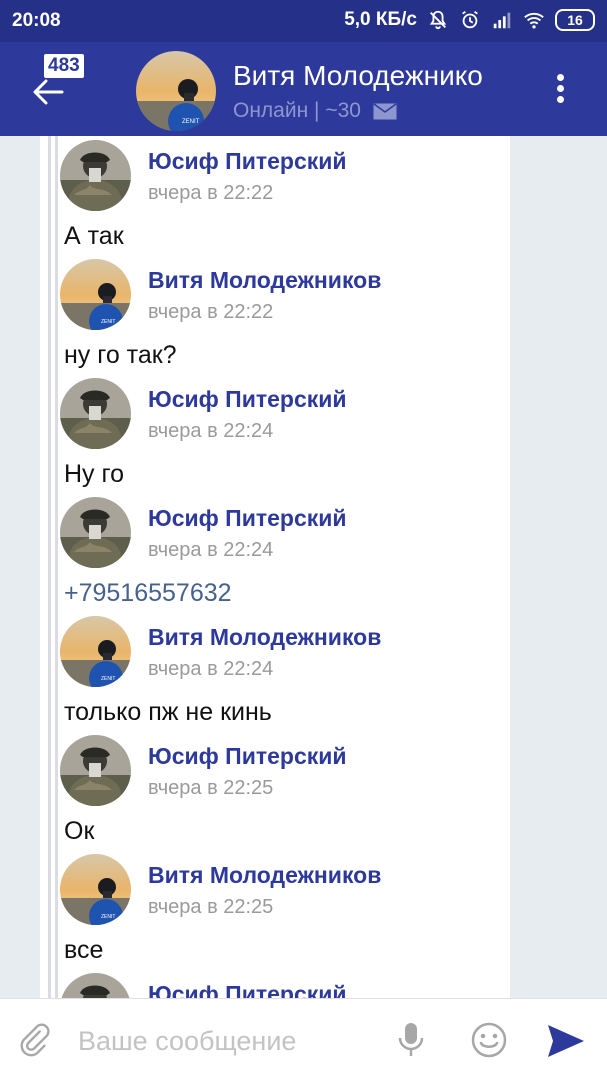  Describe the element at coordinates (36, 1041) in the screenshot. I see `paperclip-icon` at that location.